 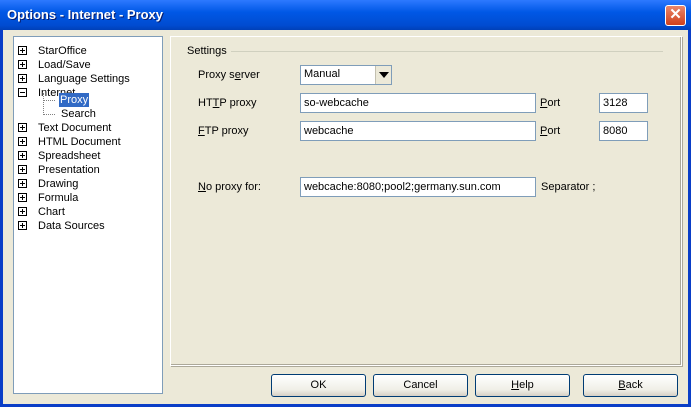 I want to click on ftp-proxy-label: FTP proxy, so click(x=223, y=131).